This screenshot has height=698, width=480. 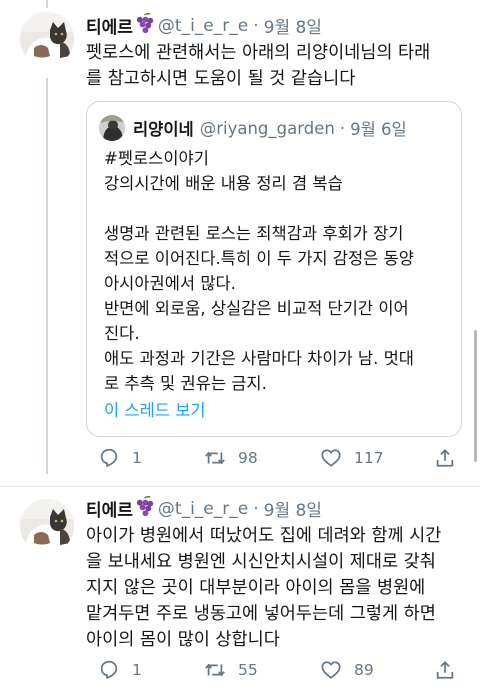 What do you see at coordinates (259, 258) in the screenshot?
I see `quoted-text-line: 적으로 이어진다.특히 이 두 가지 감정은 동양` at bounding box center [259, 258].